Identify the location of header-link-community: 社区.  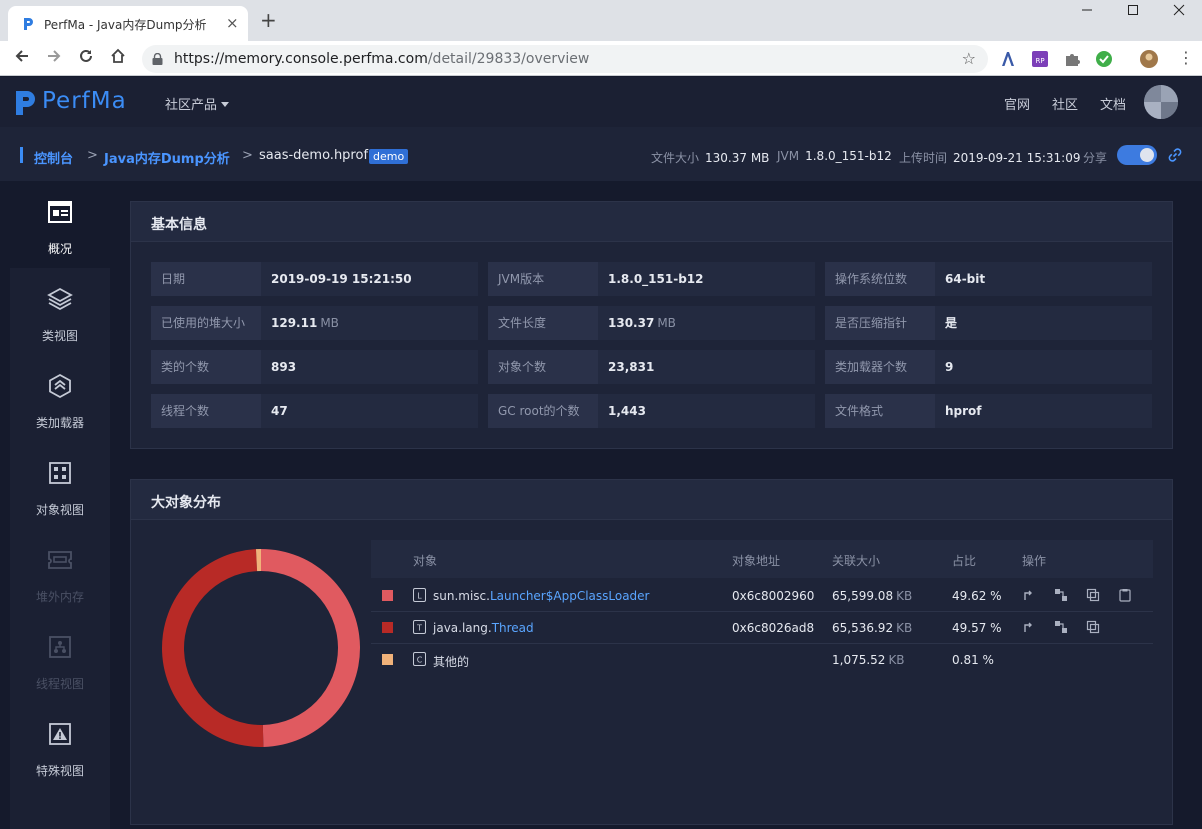
(1065, 103).